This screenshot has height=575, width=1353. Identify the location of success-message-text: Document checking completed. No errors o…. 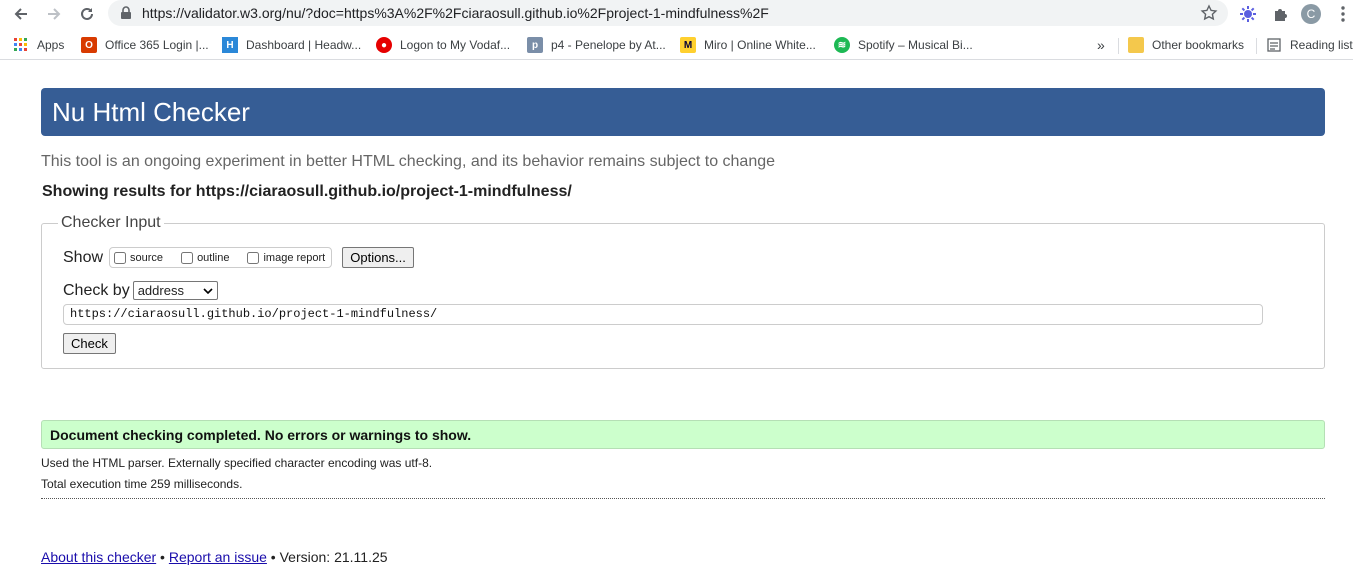
(261, 435).